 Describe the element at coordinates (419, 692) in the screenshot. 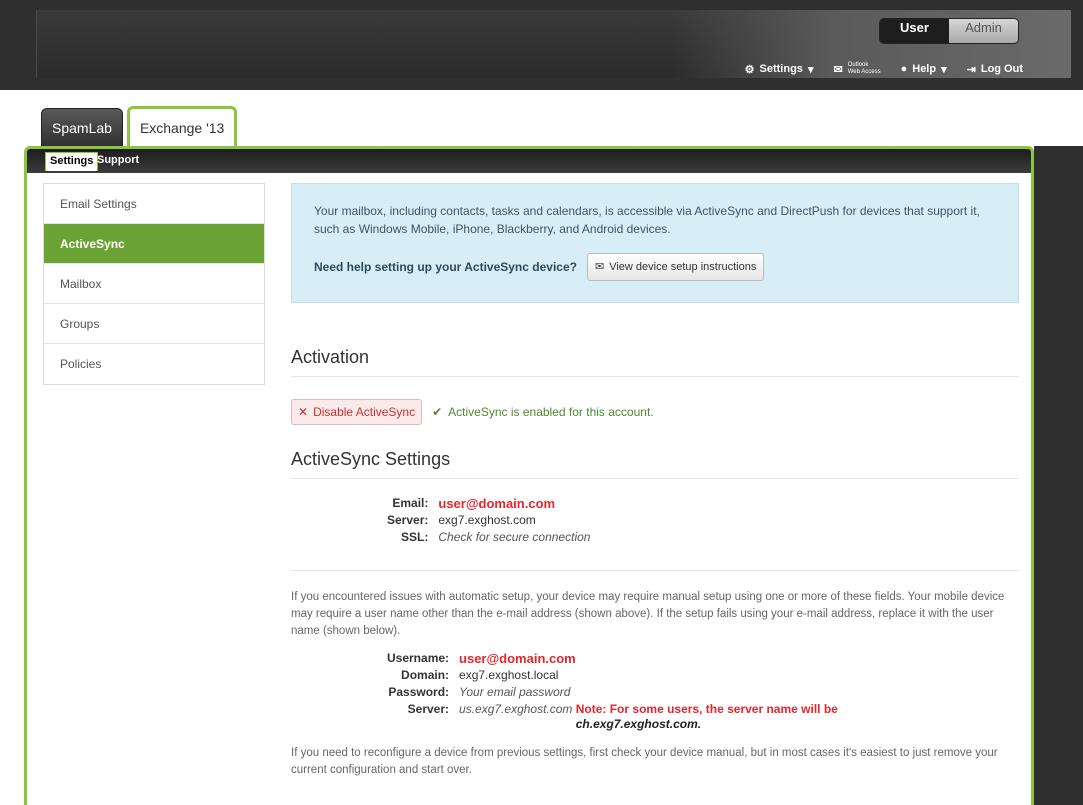

I see `password-label: Password:` at that location.